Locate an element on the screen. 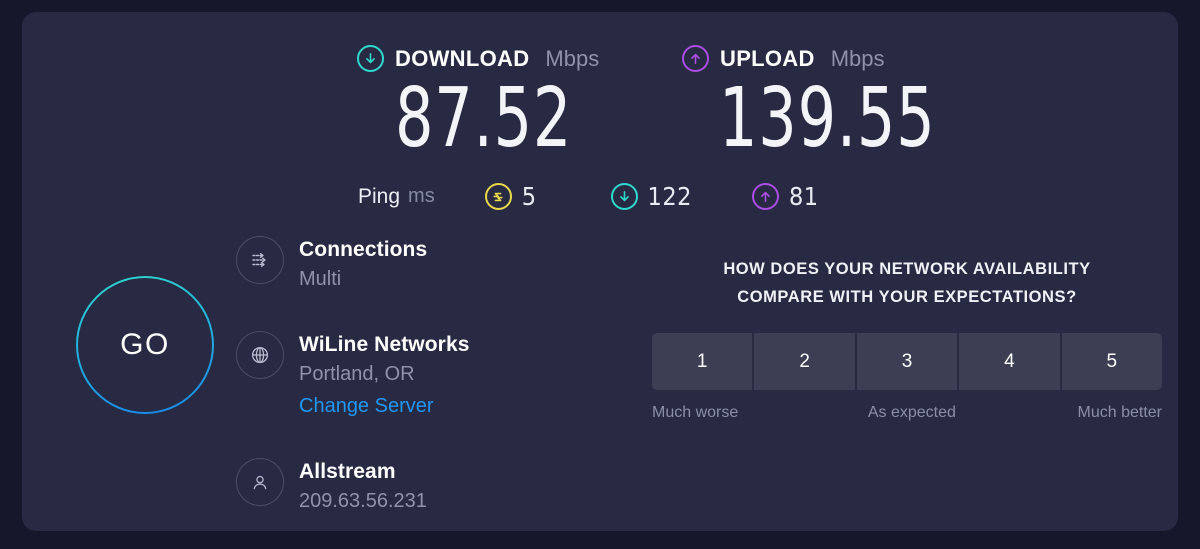  survey-question-line2: COMPARE WITH YOUR EXPECTATIONS? is located at coordinates (907, 297).